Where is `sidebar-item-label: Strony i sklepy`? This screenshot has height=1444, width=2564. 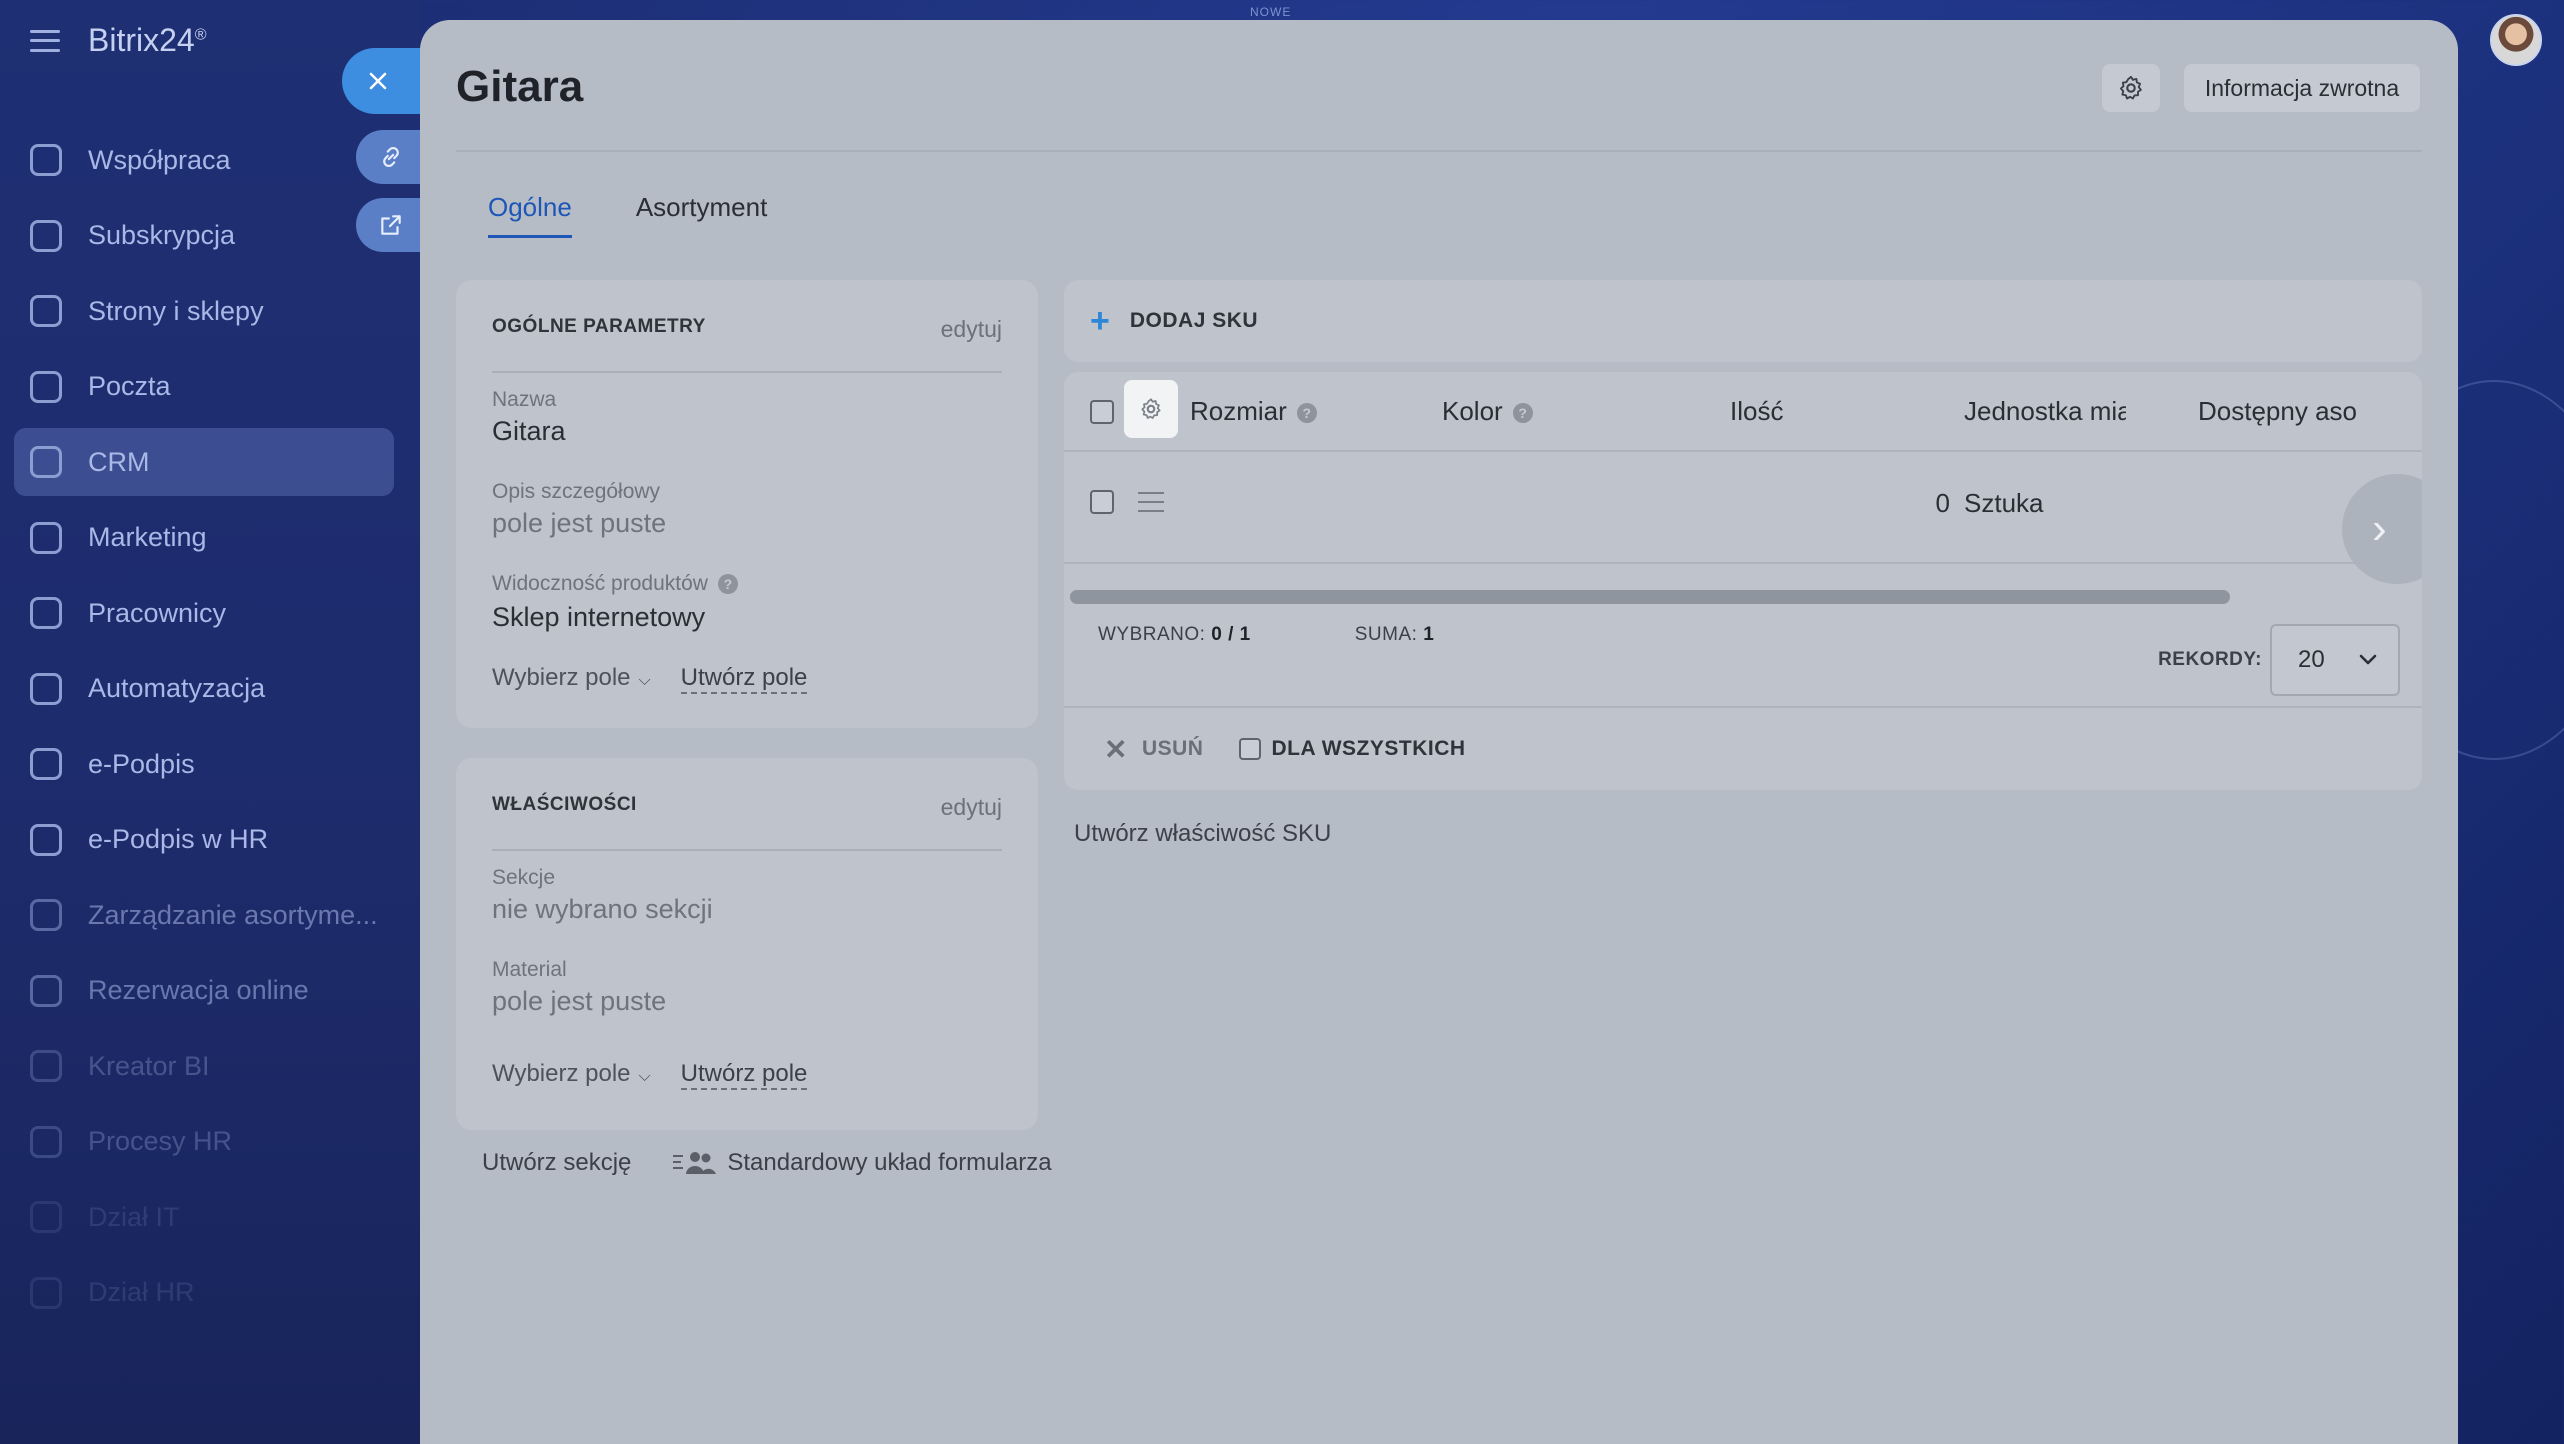
sidebar-item-label: Strony i sklepy is located at coordinates (176, 310).